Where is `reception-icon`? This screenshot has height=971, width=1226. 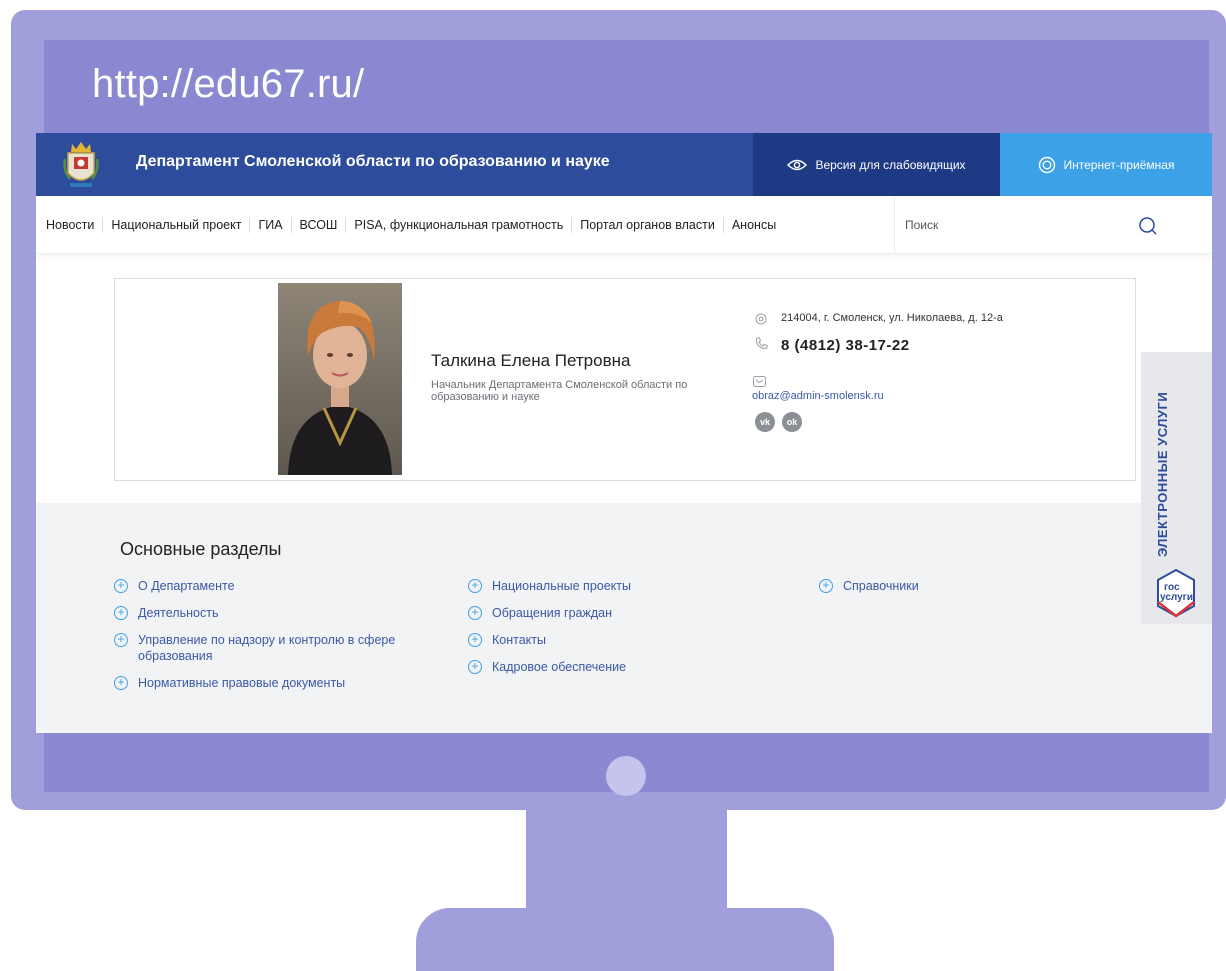
reception-icon is located at coordinates (1047, 165).